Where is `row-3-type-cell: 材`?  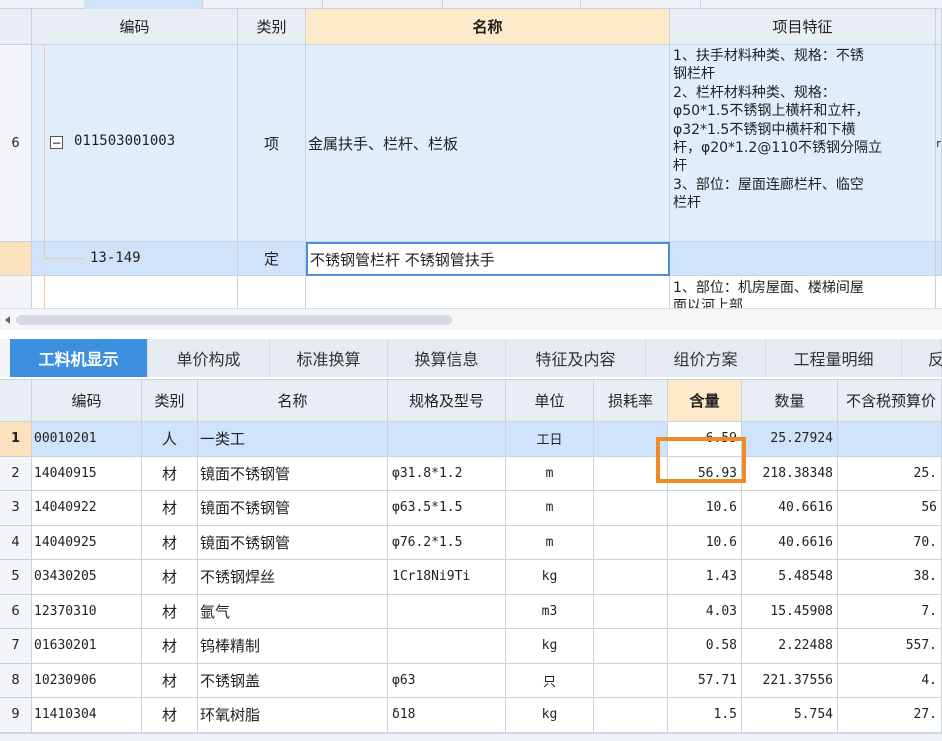 row-3-type-cell: 材 is located at coordinates (170, 508).